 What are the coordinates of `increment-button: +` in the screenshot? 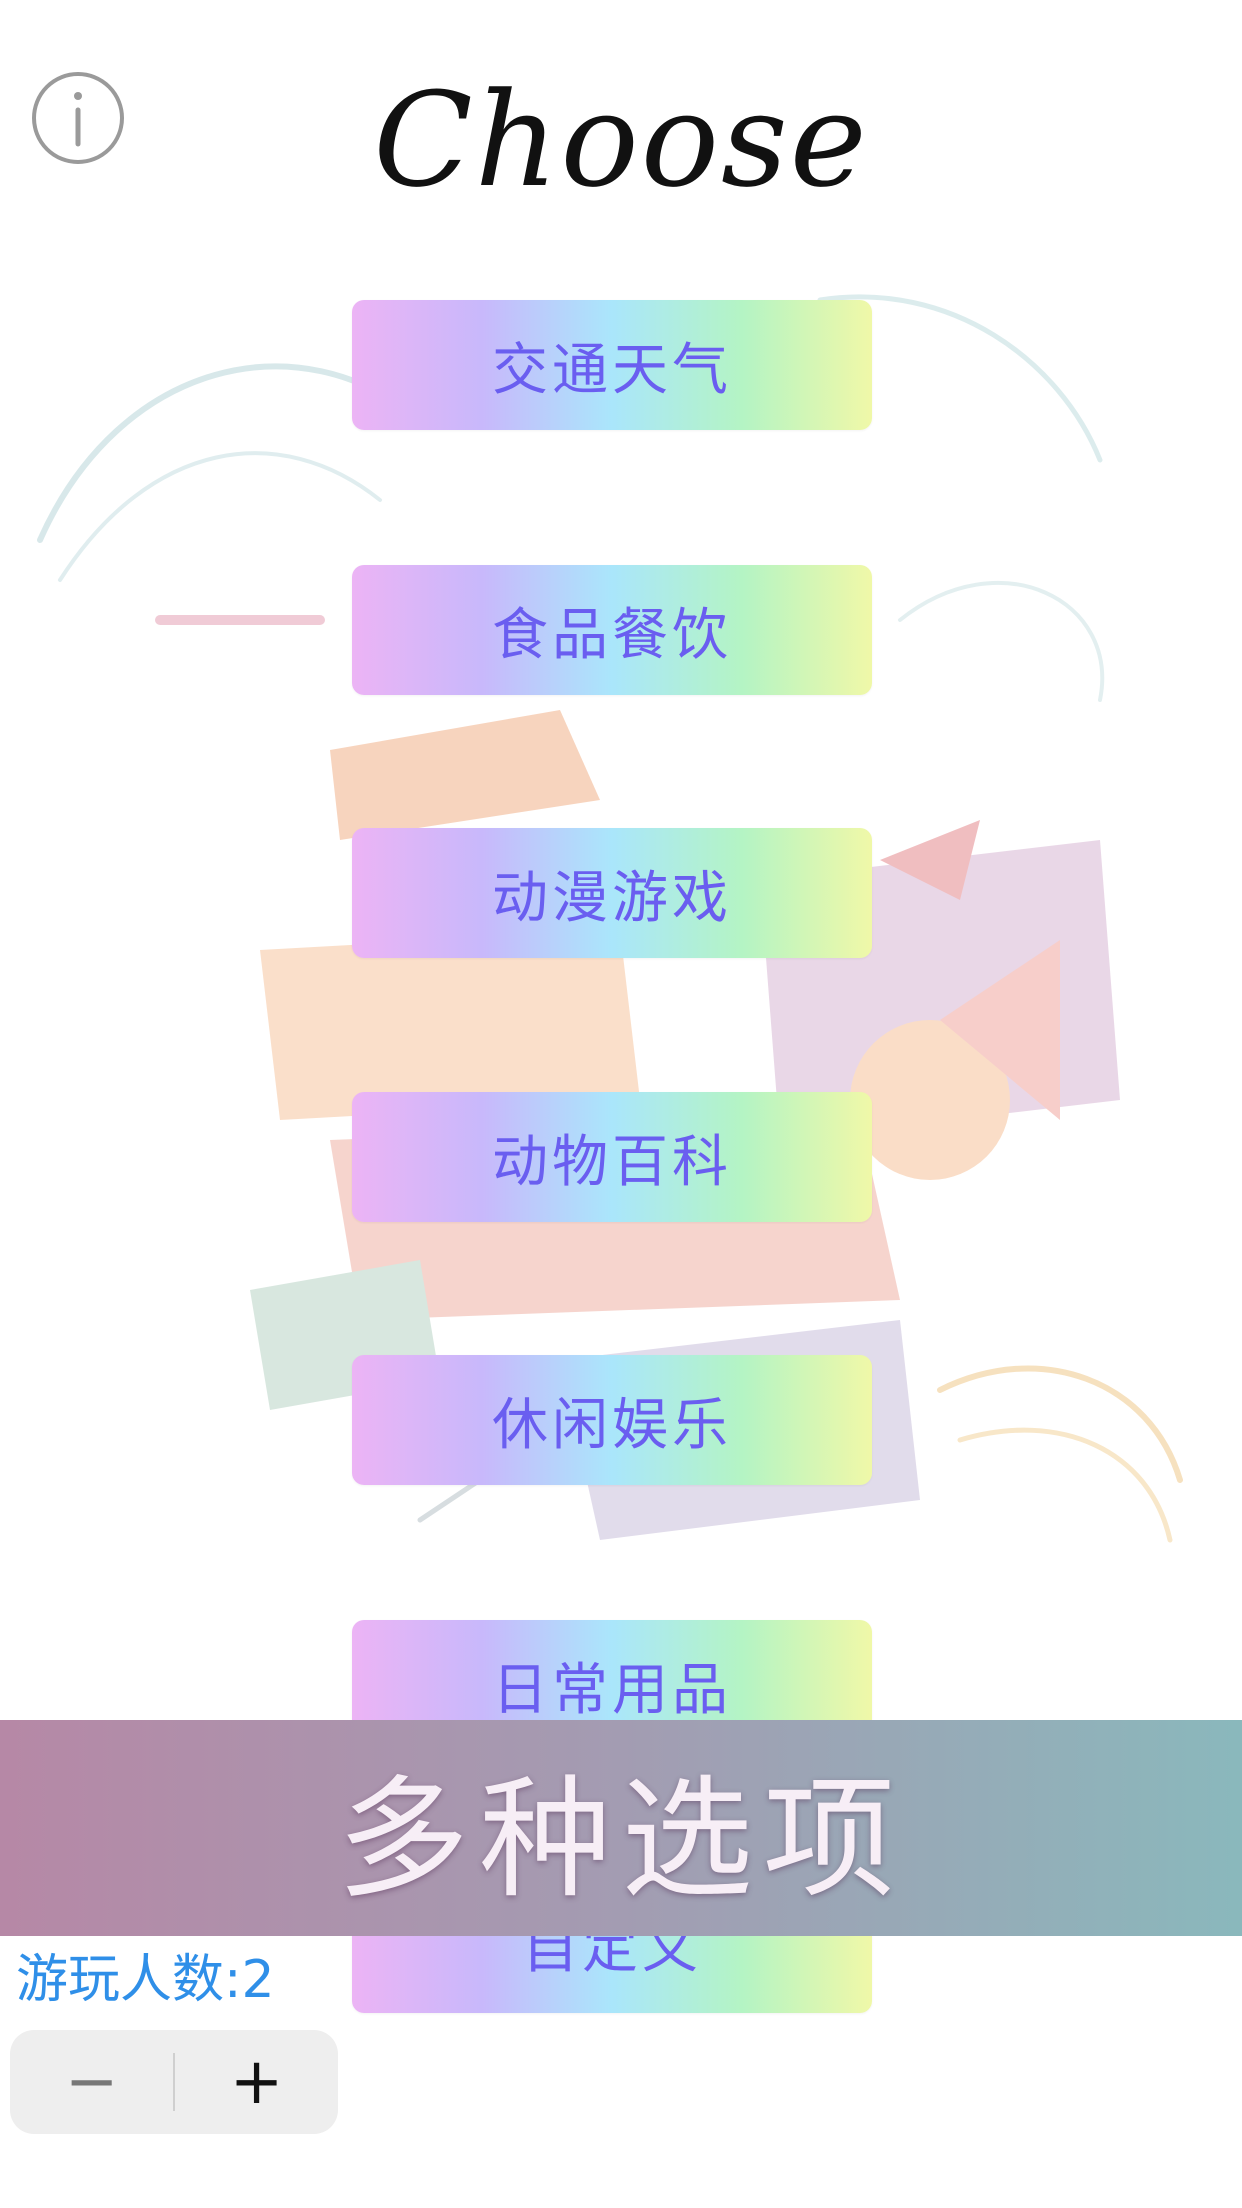 It's located at (256, 2082).